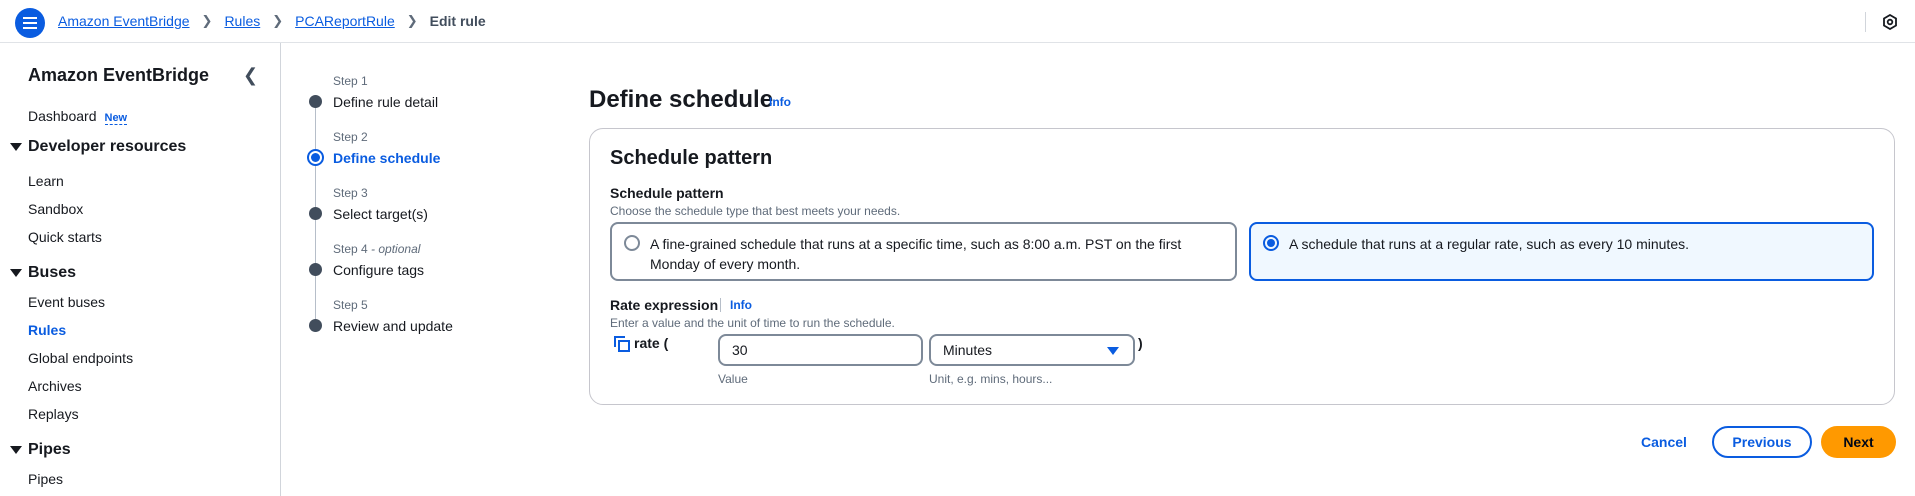 Image resolution: width=1915 pixels, height=496 pixels. Describe the element at coordinates (350, 193) in the screenshot. I see `step-label: Step 3` at that location.